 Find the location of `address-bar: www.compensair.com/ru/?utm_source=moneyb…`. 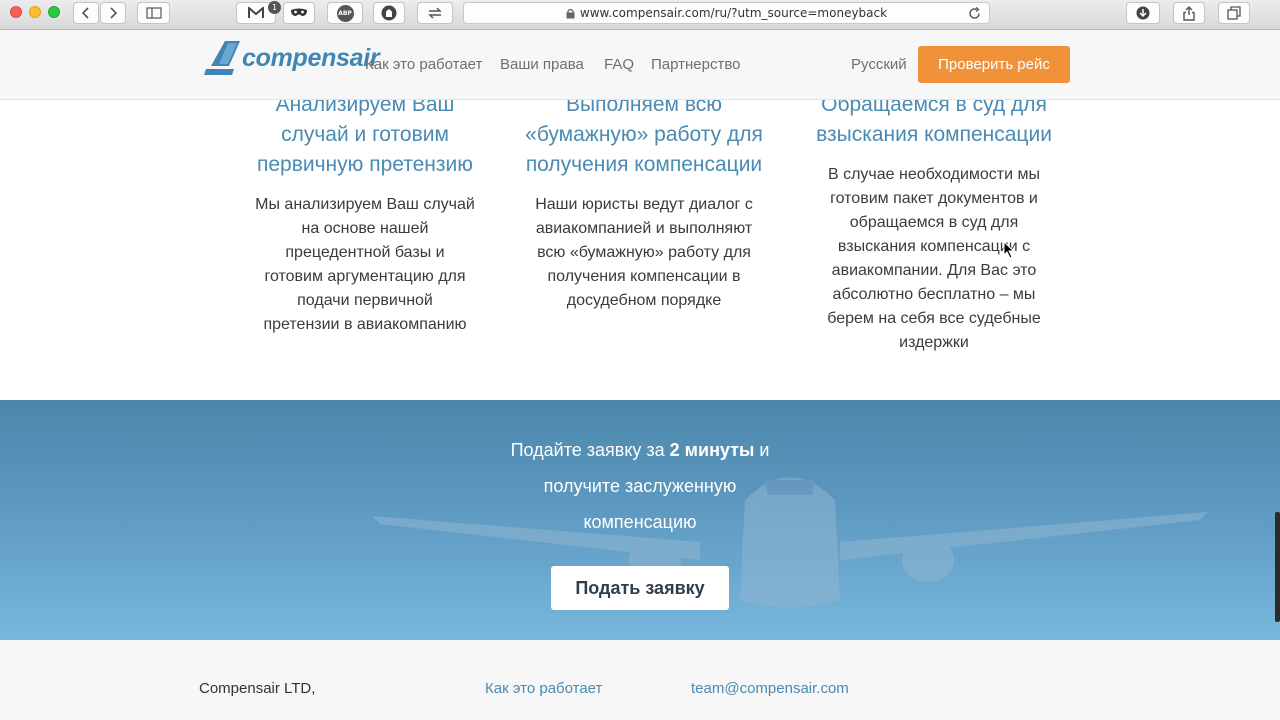

address-bar: www.compensair.com/ru/?utm_source=moneyb… is located at coordinates (726, 13).